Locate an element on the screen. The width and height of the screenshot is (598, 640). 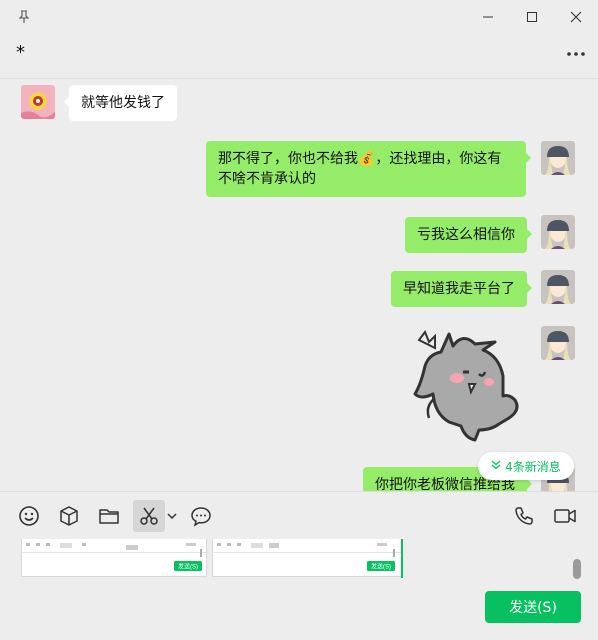
new-messages-button: 4条新消息 is located at coordinates (526, 466).